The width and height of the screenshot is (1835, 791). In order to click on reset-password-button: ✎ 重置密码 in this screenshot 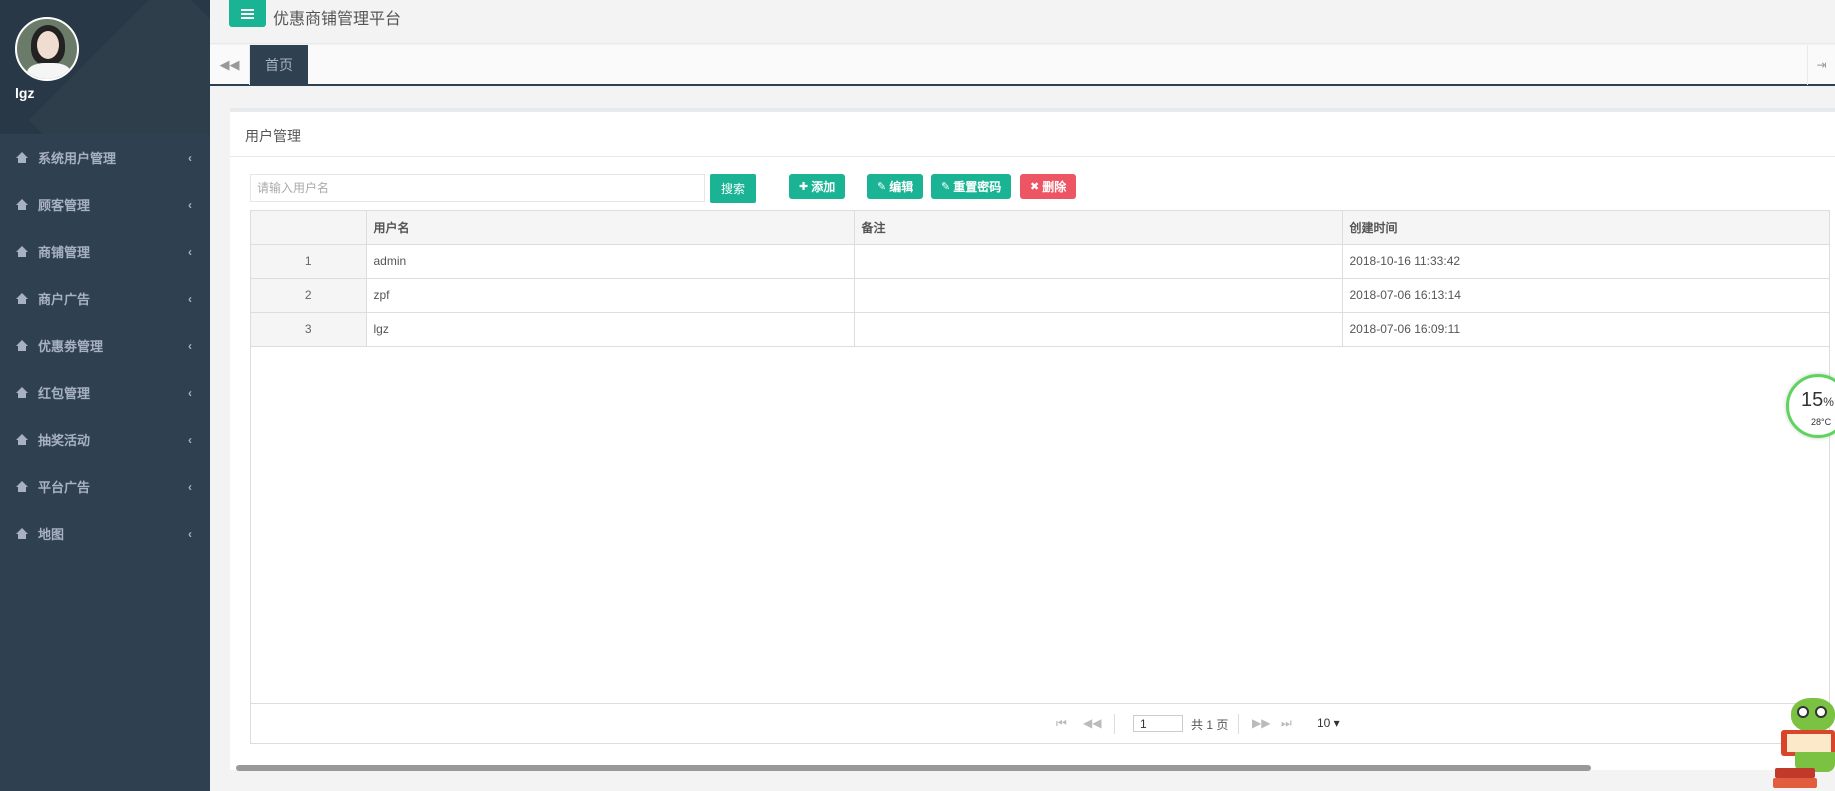, I will do `click(971, 186)`.